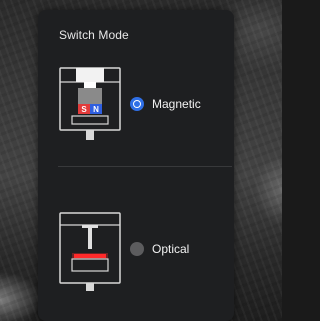 Image resolution: width=320 pixels, height=321 pixels. Describe the element at coordinates (84, 109) in the screenshot. I see `pole-s-label: S` at that location.